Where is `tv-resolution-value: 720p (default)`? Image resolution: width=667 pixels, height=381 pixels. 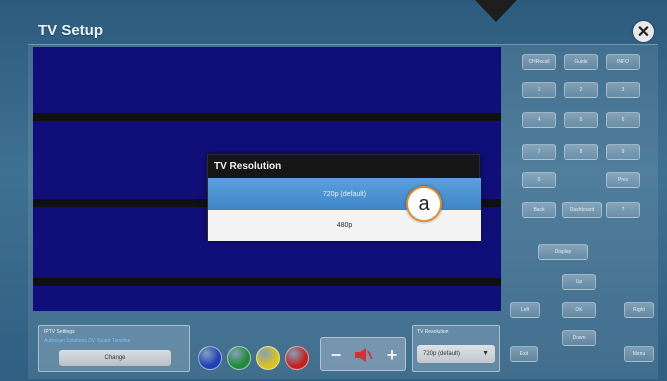
tv-resolution-value: 720p (default) is located at coordinates (442, 354).